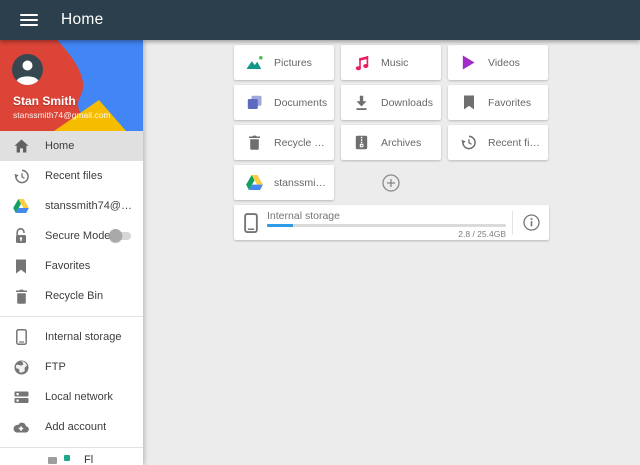 The image size is (640, 465). I want to click on sidebar-item-label: Home, so click(60, 146).